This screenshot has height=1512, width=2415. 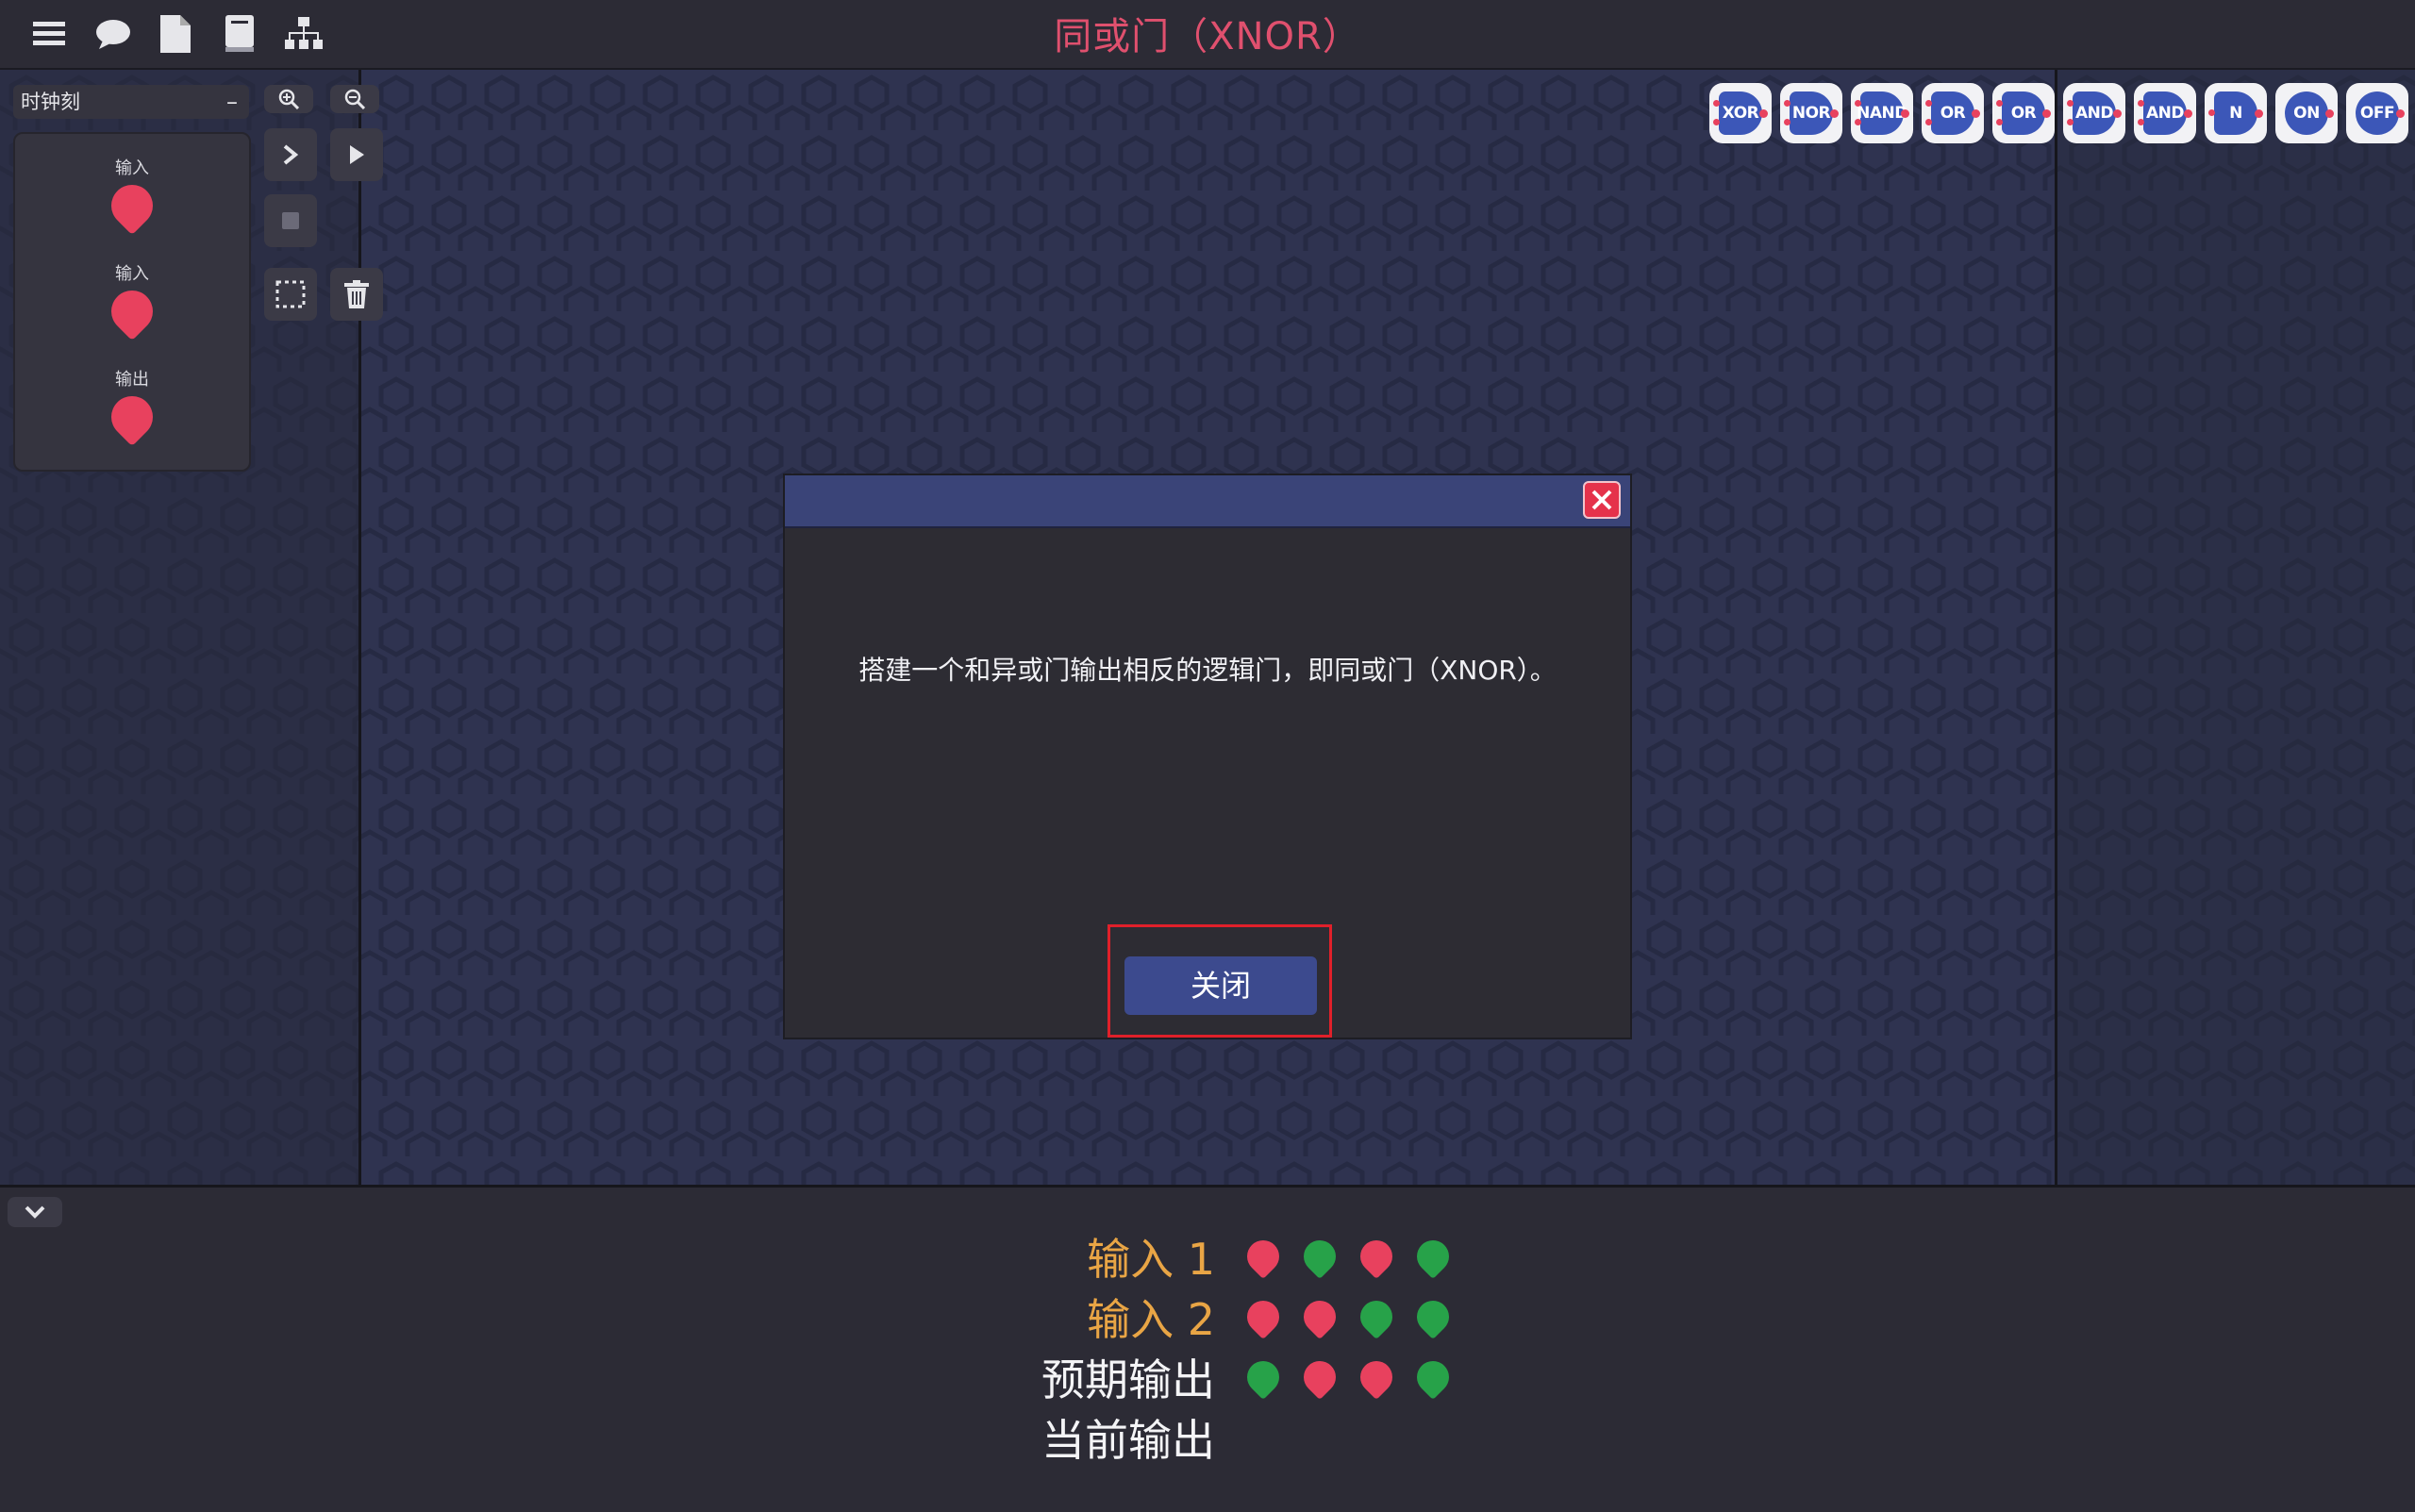 What do you see at coordinates (1151, 1319) in the screenshot?
I see `truth-table-row-label: 输入 2` at bounding box center [1151, 1319].